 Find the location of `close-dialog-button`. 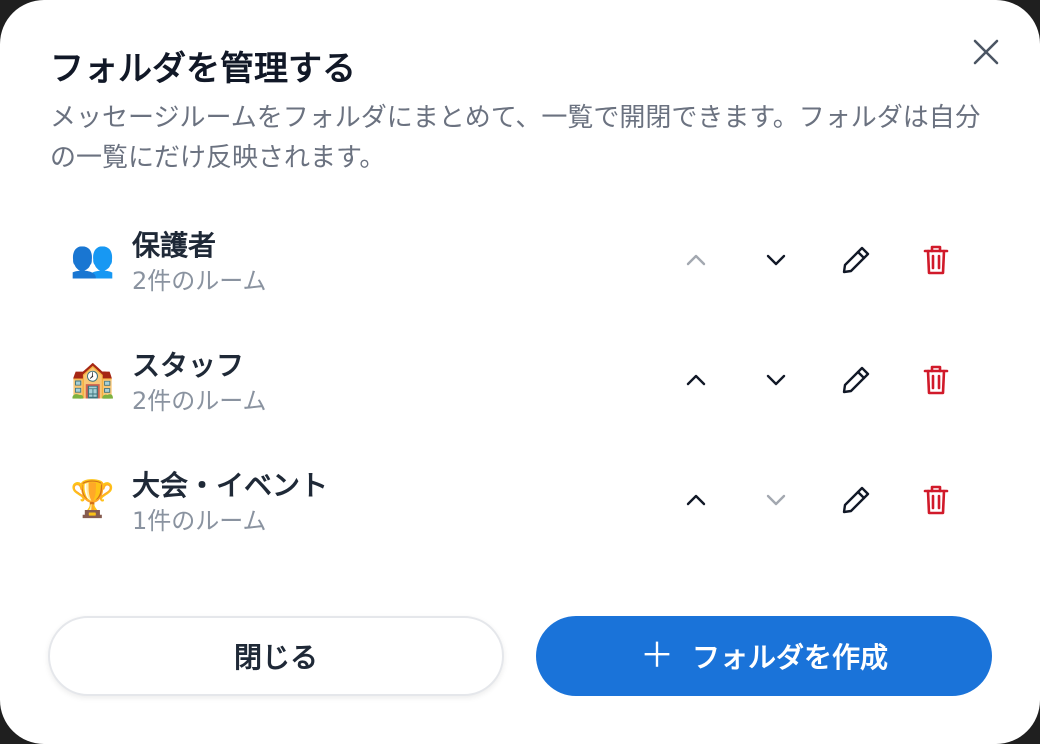

close-dialog-button is located at coordinates (986, 52).